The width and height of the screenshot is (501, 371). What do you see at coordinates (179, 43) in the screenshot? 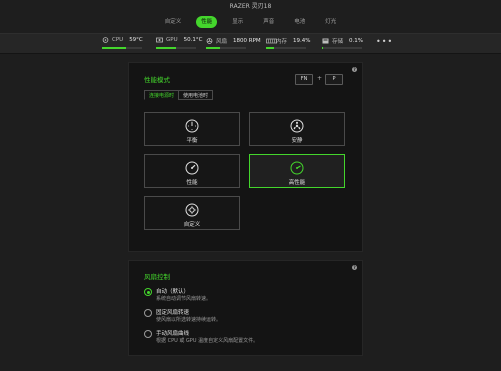
I see `gpu-stat: GPU 50.1°C` at bounding box center [179, 43].